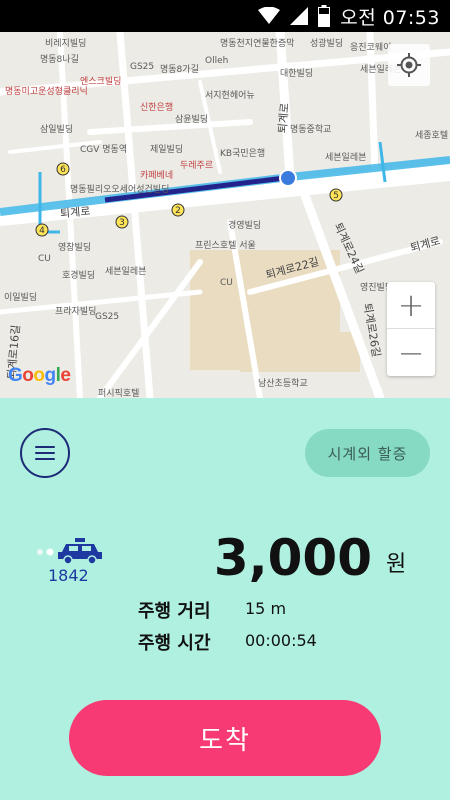  I want to click on map-label: 명동필리오오세어성건빌딩, so click(120, 190).